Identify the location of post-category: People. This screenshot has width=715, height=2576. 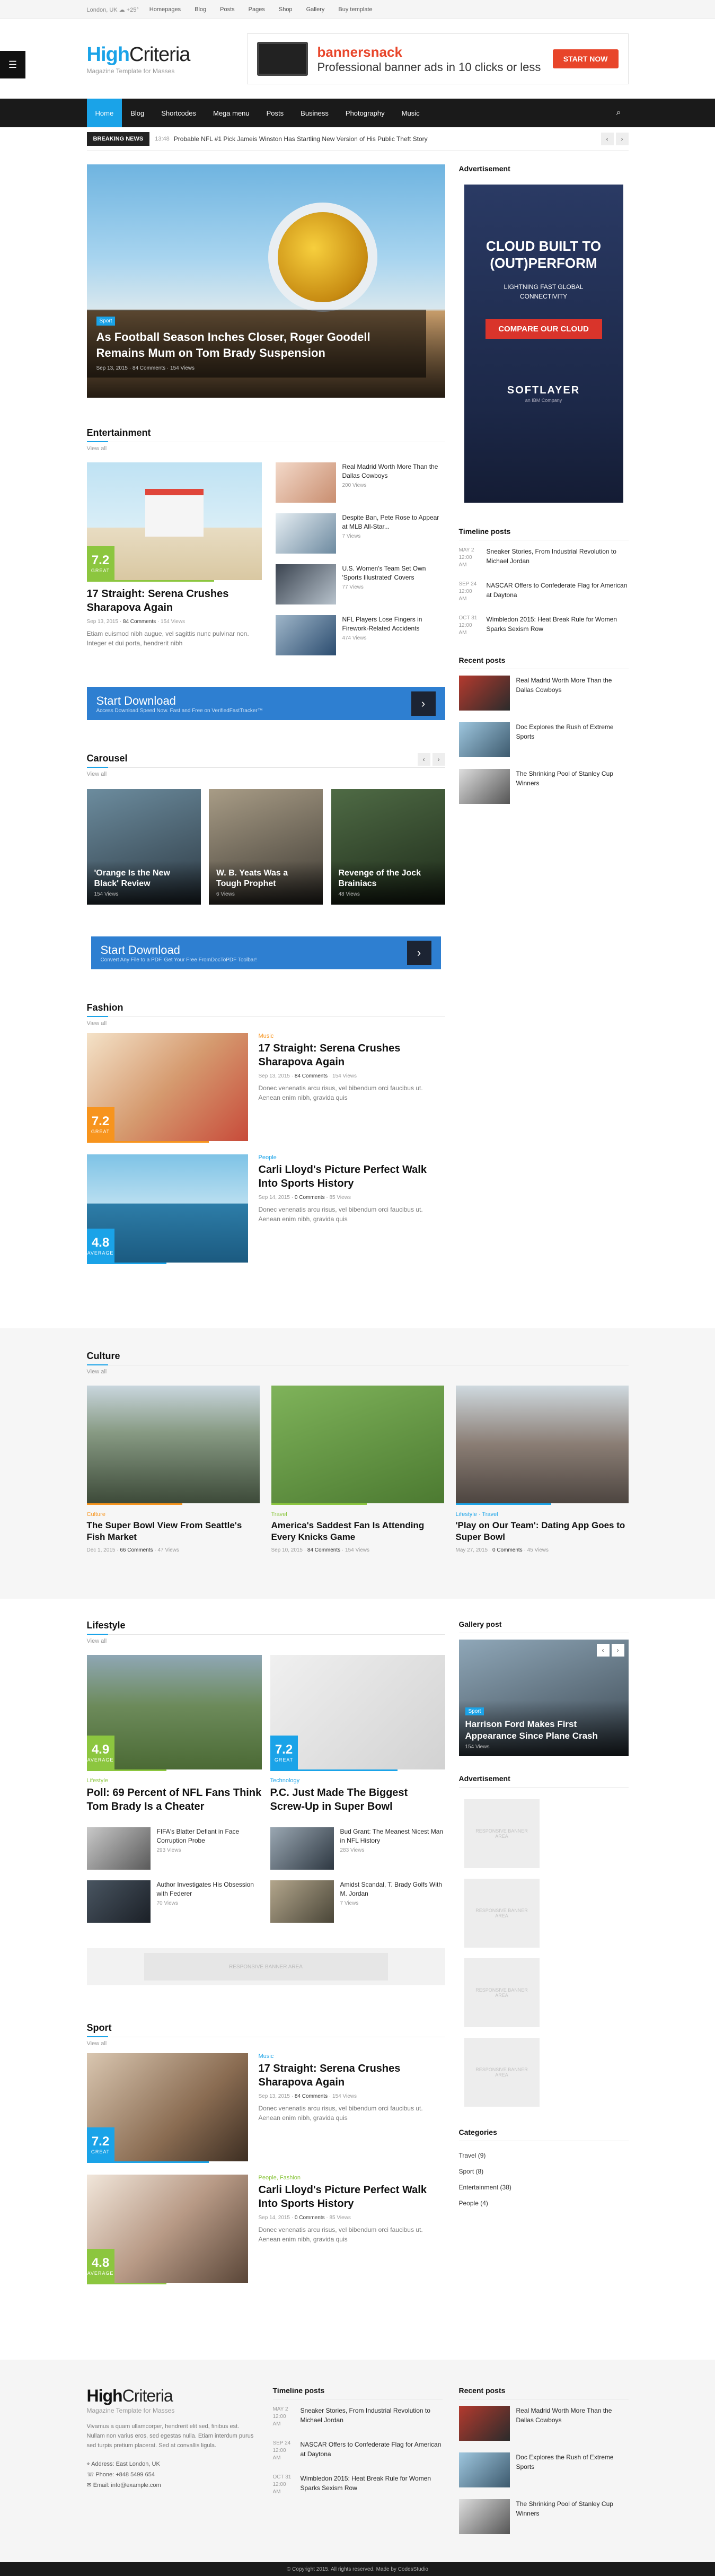
(352, 1157).